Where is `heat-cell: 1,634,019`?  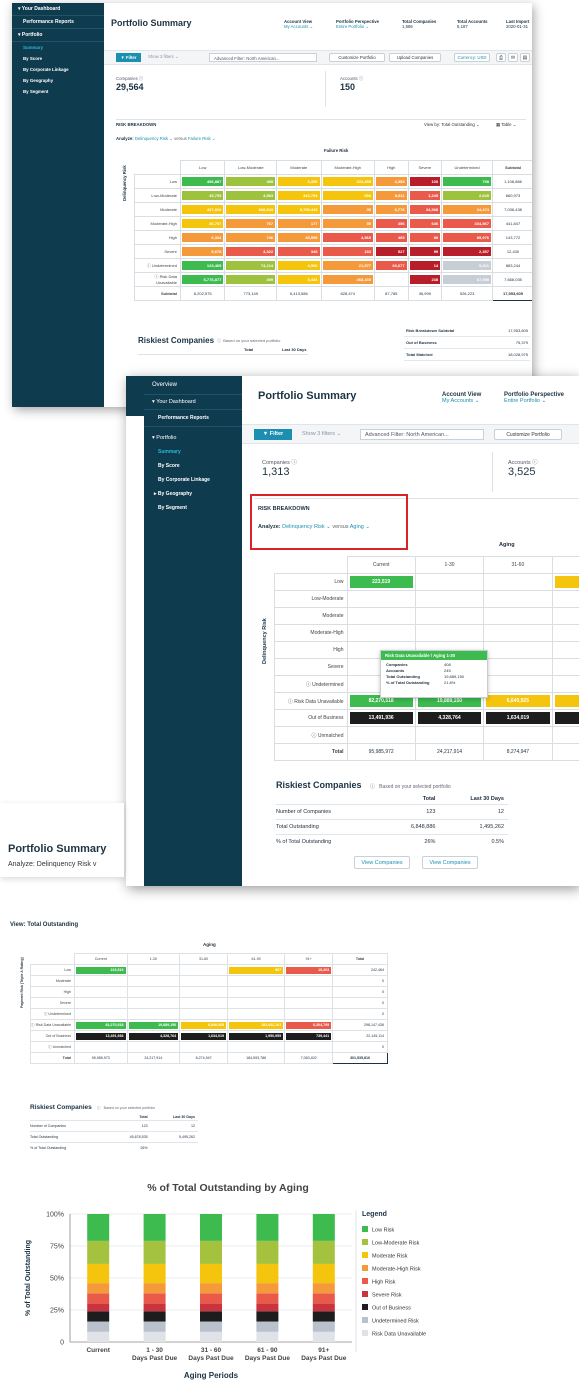 heat-cell: 1,634,019 is located at coordinates (518, 718).